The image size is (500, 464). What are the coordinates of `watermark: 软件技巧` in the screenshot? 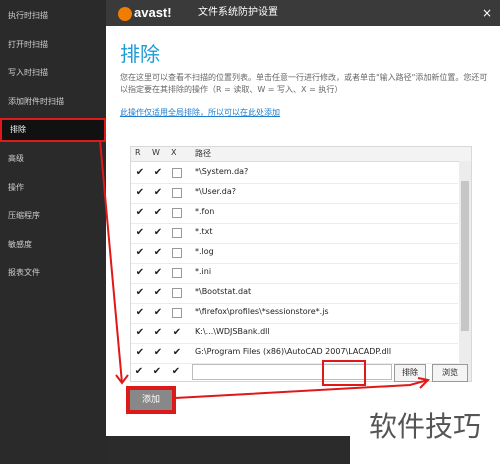 It's located at (425, 427).